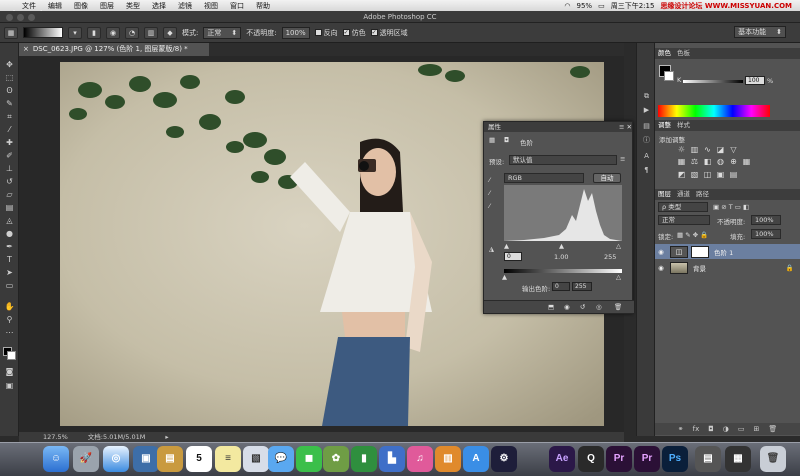 This screenshot has height=476, width=800. I want to click on input-white-value: 255, so click(610, 257).